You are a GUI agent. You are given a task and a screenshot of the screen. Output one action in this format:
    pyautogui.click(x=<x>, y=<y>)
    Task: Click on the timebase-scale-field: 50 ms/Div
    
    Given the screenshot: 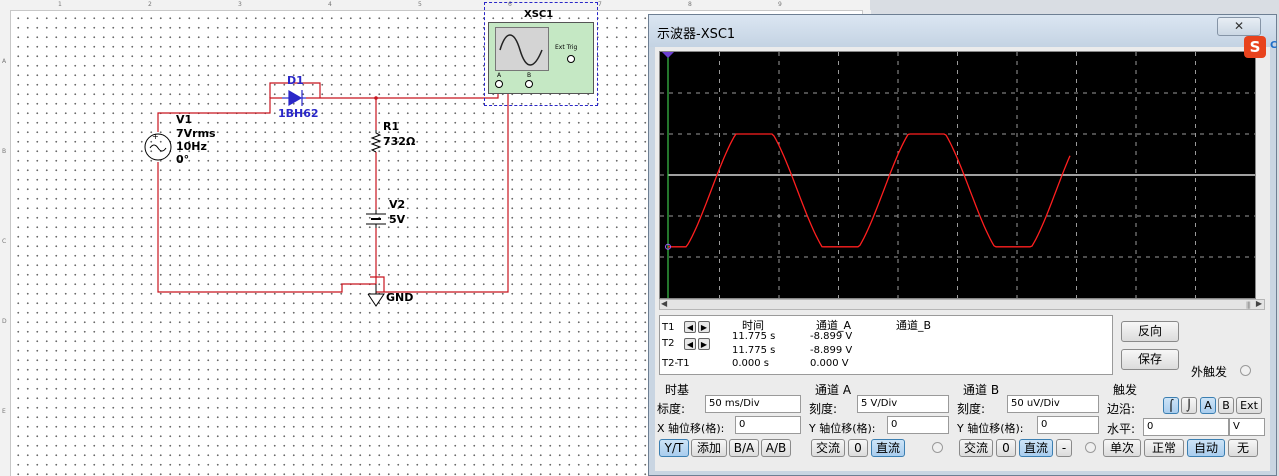 What is the action you would take?
    pyautogui.click(x=753, y=404)
    